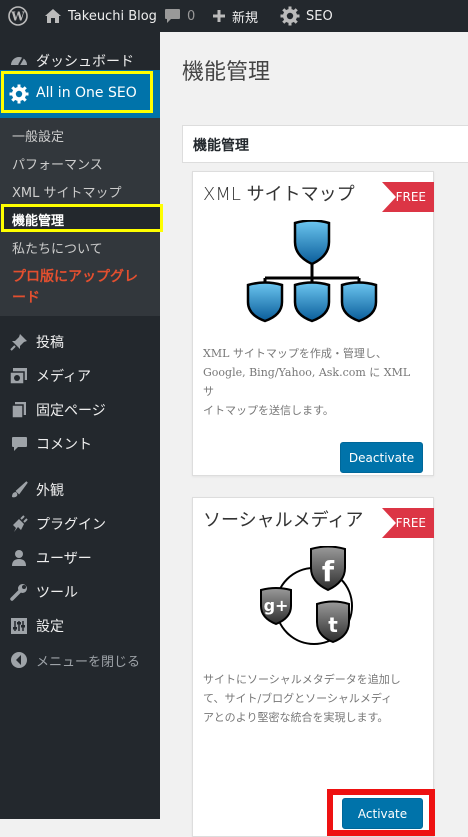 This screenshot has height=837, width=468. What do you see at coordinates (245, 18) in the screenshot?
I see `new-label: 新規` at bounding box center [245, 18].